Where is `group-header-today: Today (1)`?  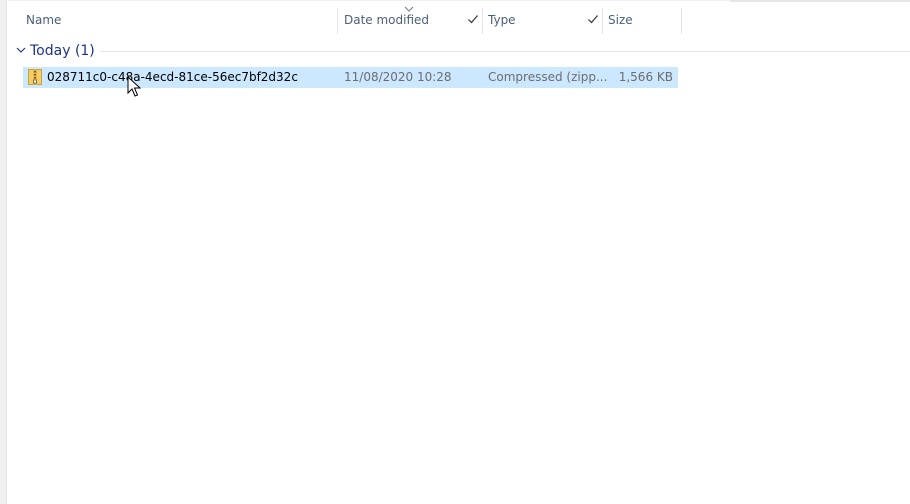
group-header-today: Today (1) is located at coordinates (461, 52).